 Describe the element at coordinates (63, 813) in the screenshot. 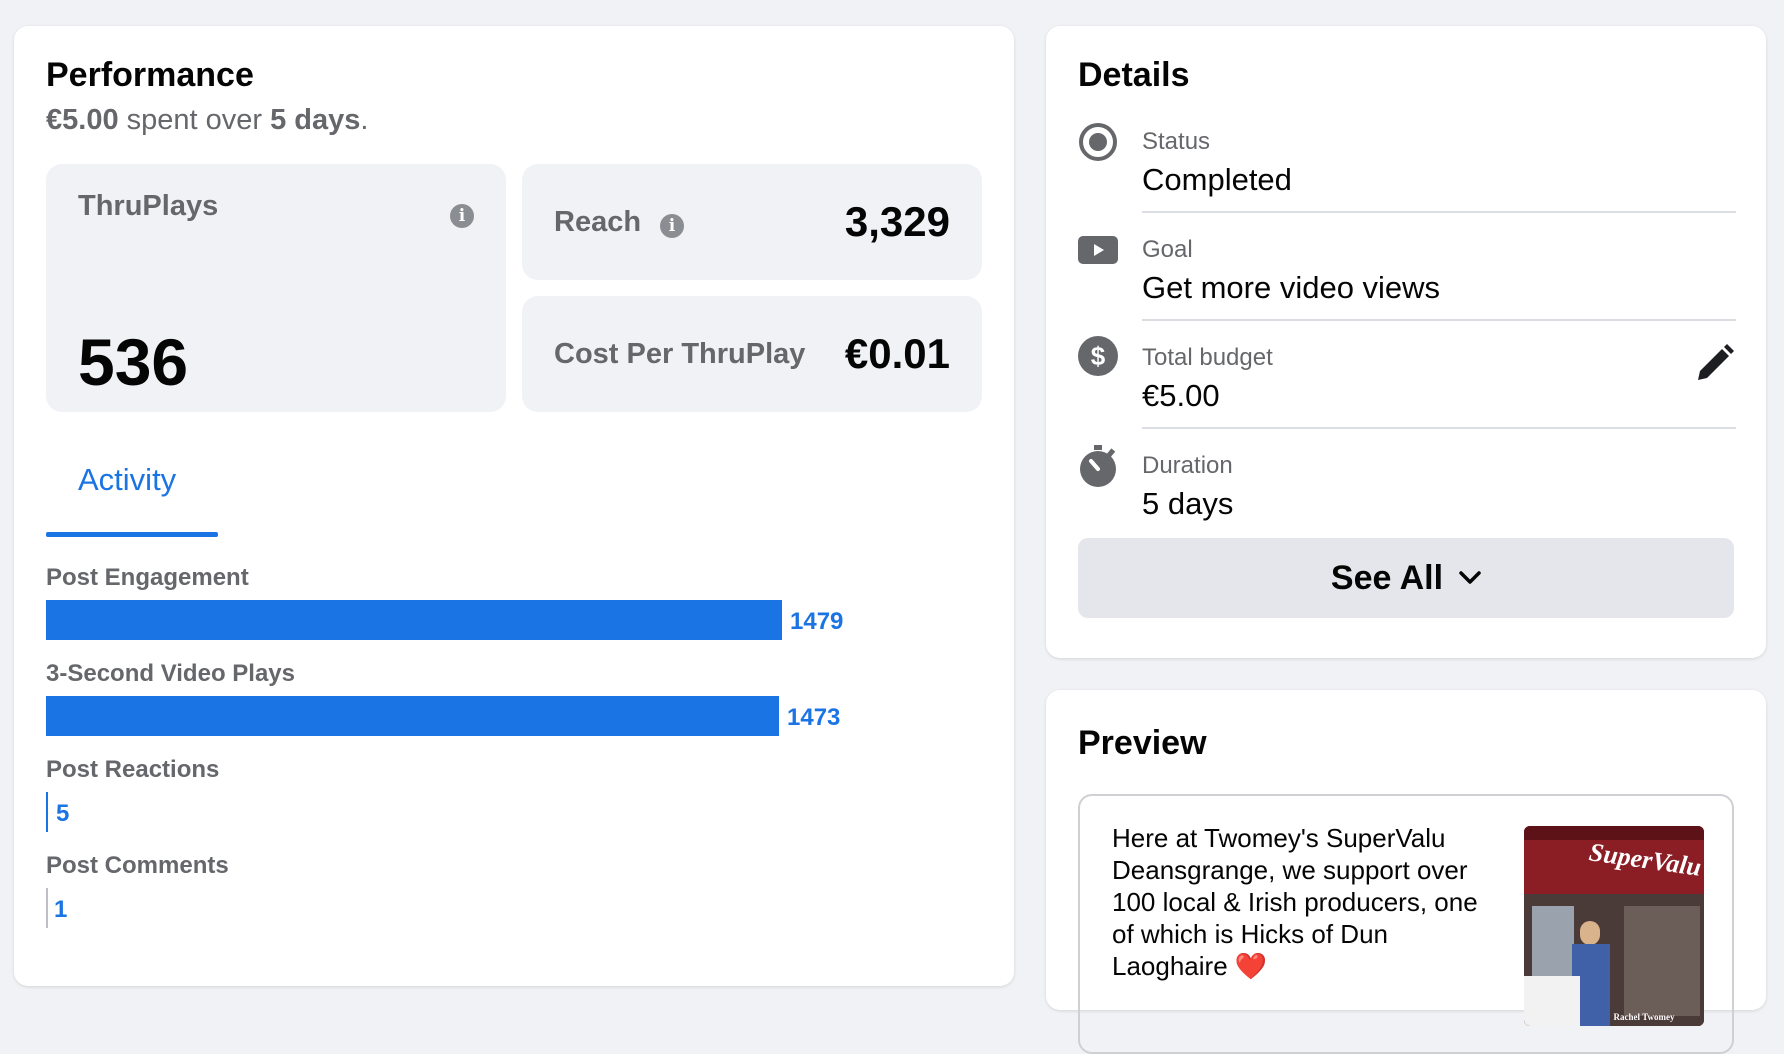

I see `activity-value-post-reactions: 5` at that location.